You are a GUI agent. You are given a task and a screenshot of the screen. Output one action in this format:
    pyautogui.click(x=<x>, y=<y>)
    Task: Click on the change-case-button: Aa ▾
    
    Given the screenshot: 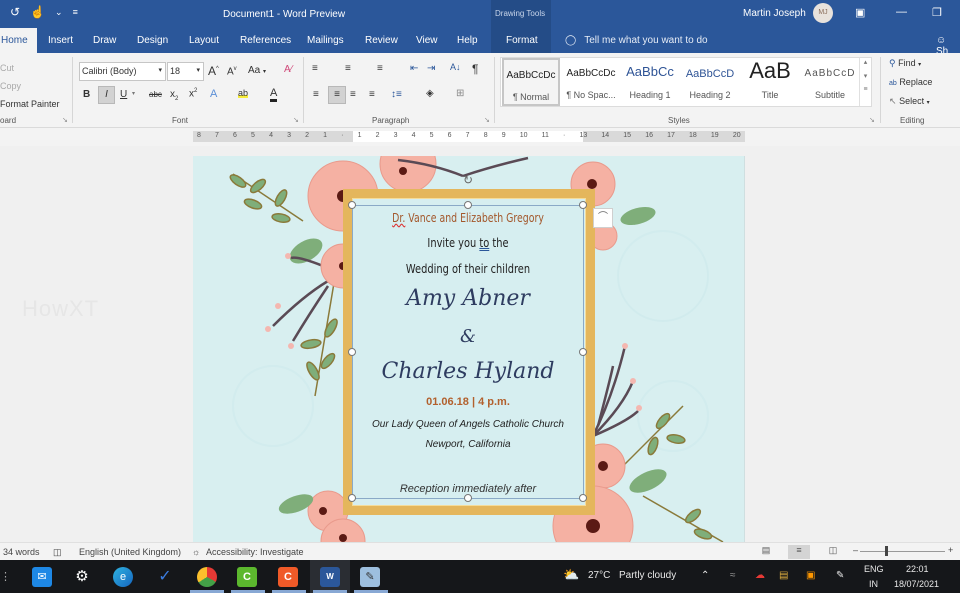 What is the action you would take?
    pyautogui.click(x=257, y=70)
    